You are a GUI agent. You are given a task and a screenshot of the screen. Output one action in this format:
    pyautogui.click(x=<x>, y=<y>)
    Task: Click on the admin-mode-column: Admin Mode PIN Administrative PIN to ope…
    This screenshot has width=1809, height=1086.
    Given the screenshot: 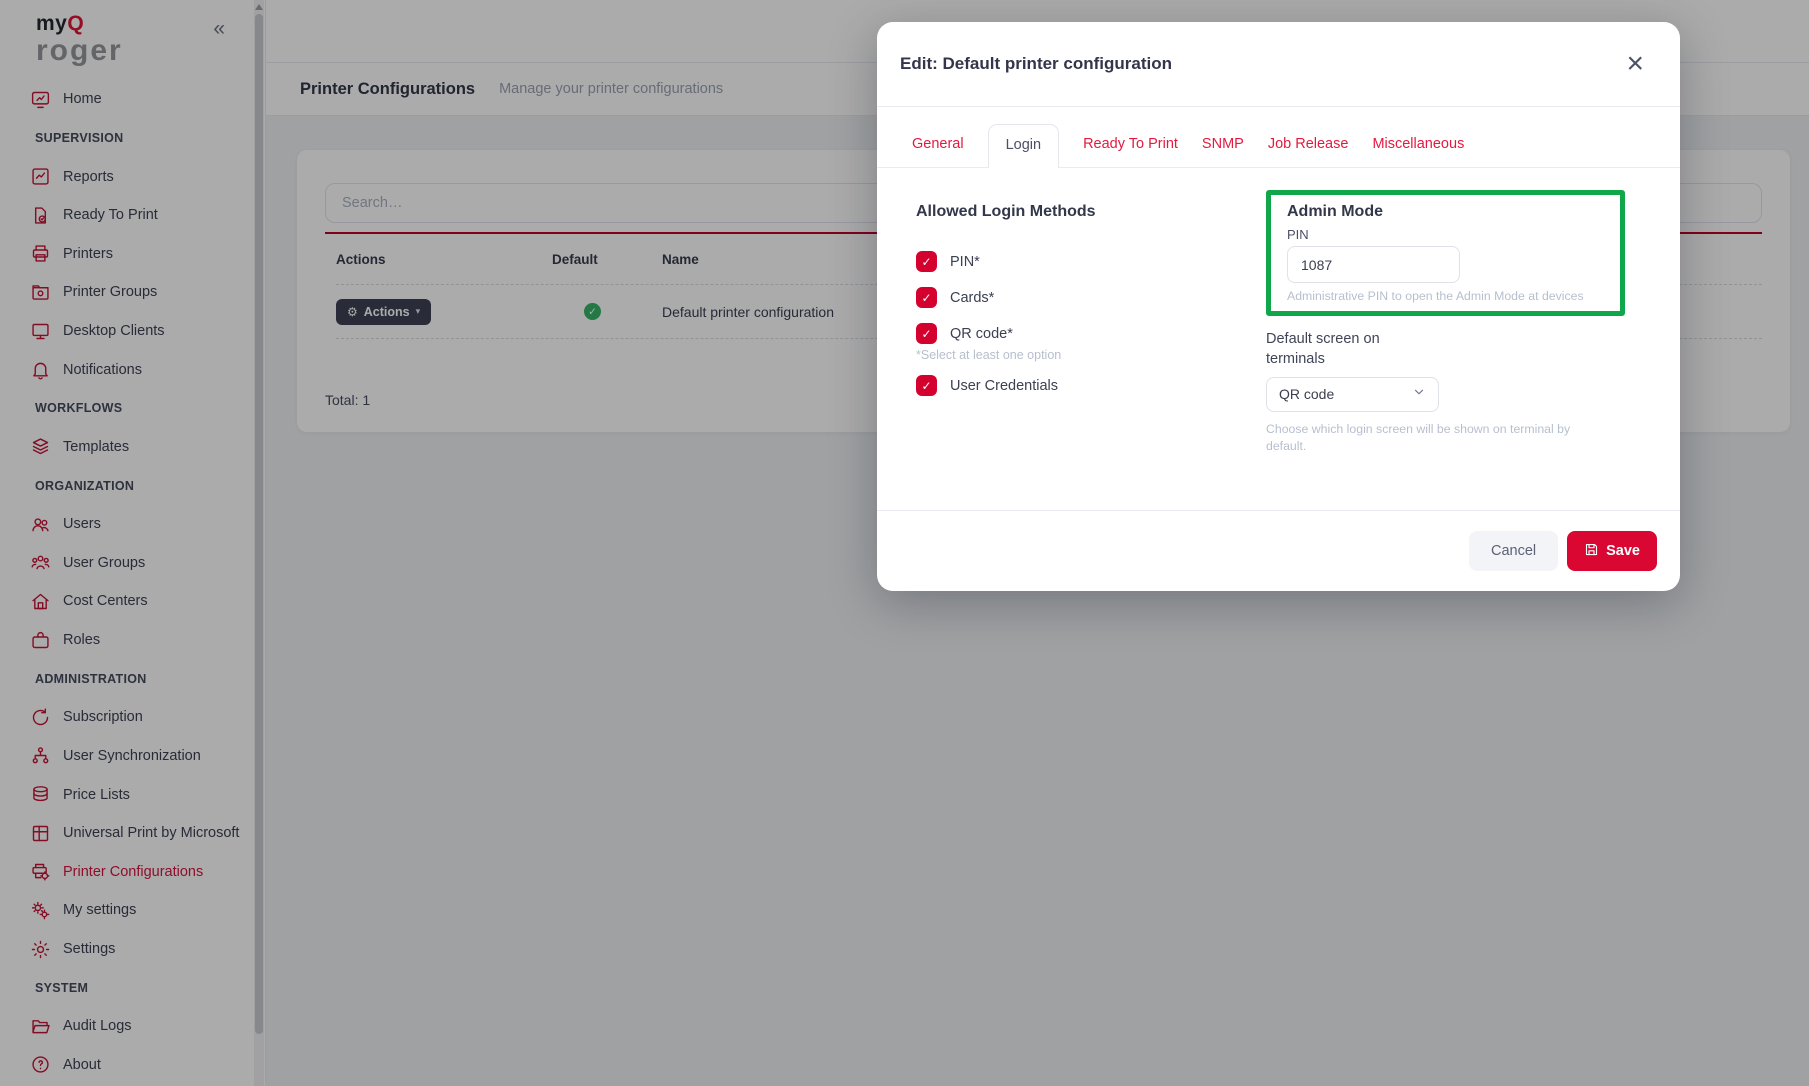 What is the action you would take?
    pyautogui.click(x=1463, y=323)
    